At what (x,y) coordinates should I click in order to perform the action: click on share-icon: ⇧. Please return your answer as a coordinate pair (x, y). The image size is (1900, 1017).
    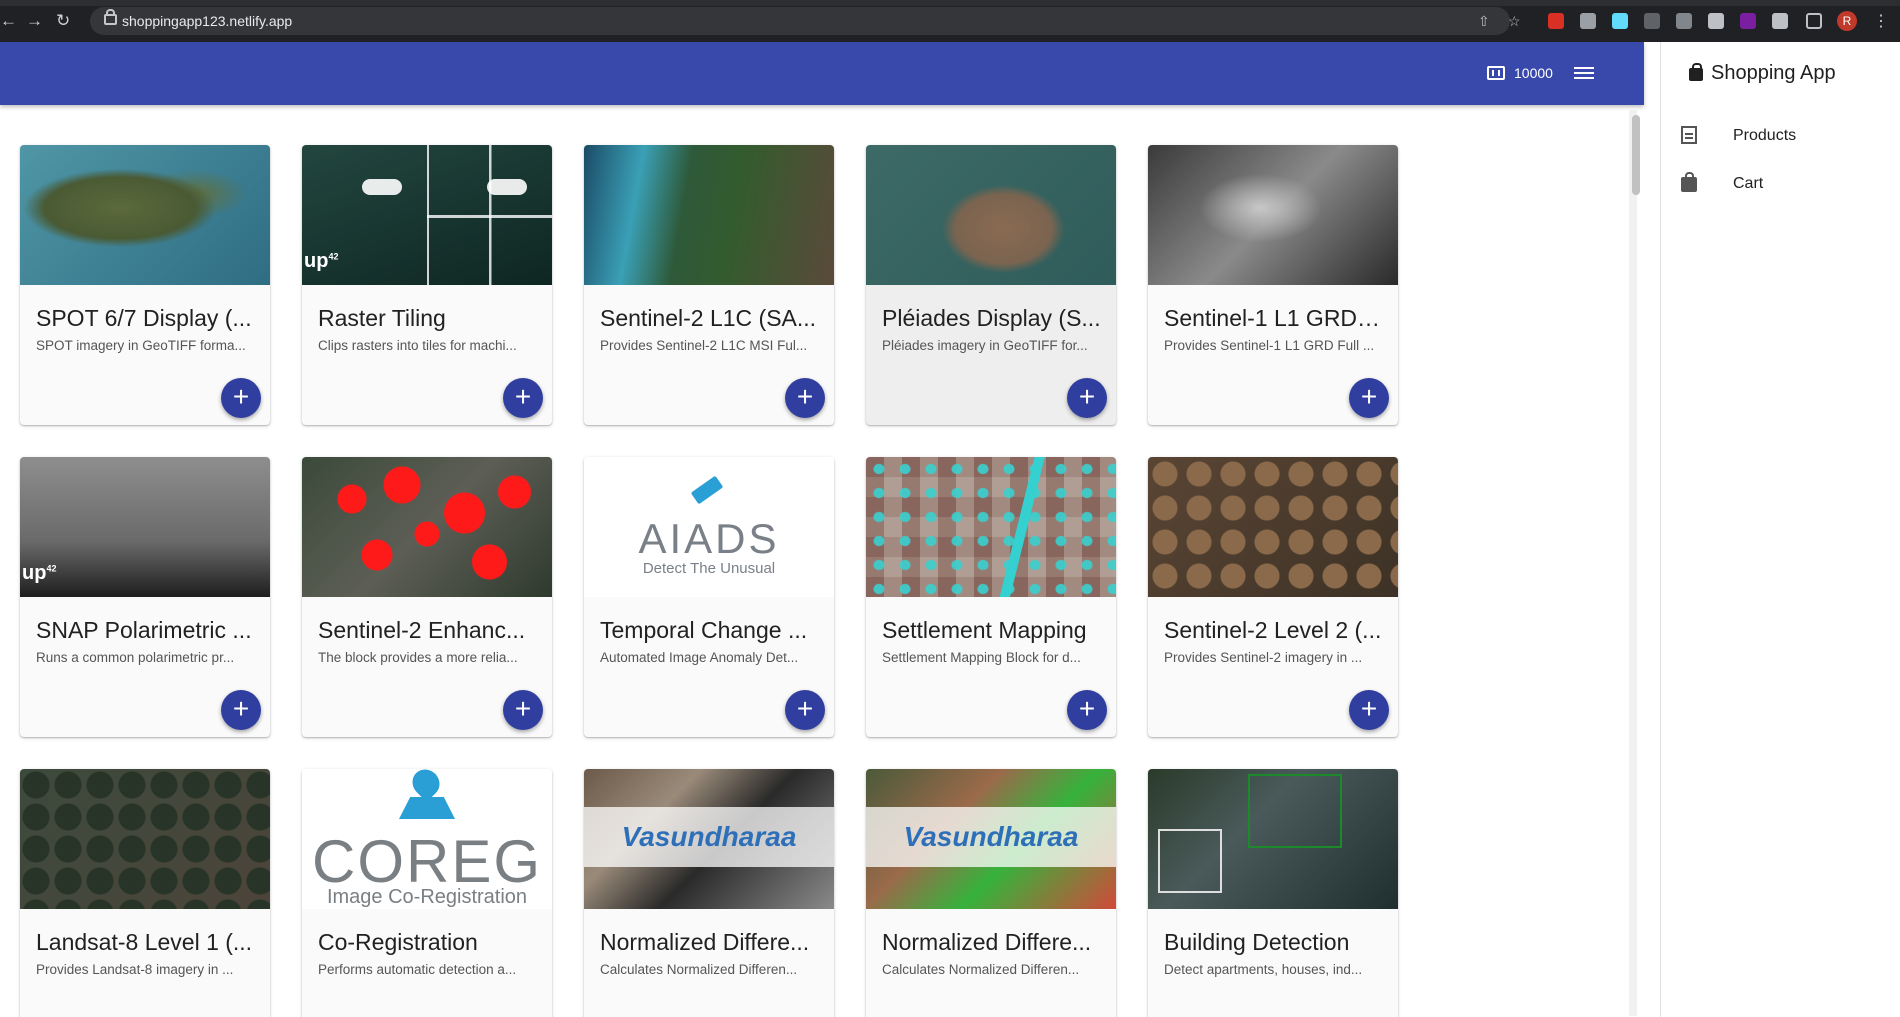
    Looking at the image, I should click on (1484, 21).